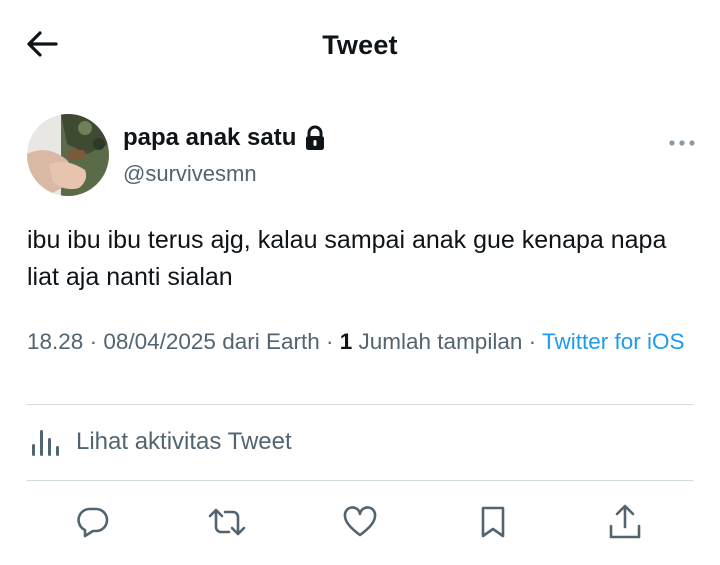 The image size is (720, 565). I want to click on bookmark-button, so click(493, 522).